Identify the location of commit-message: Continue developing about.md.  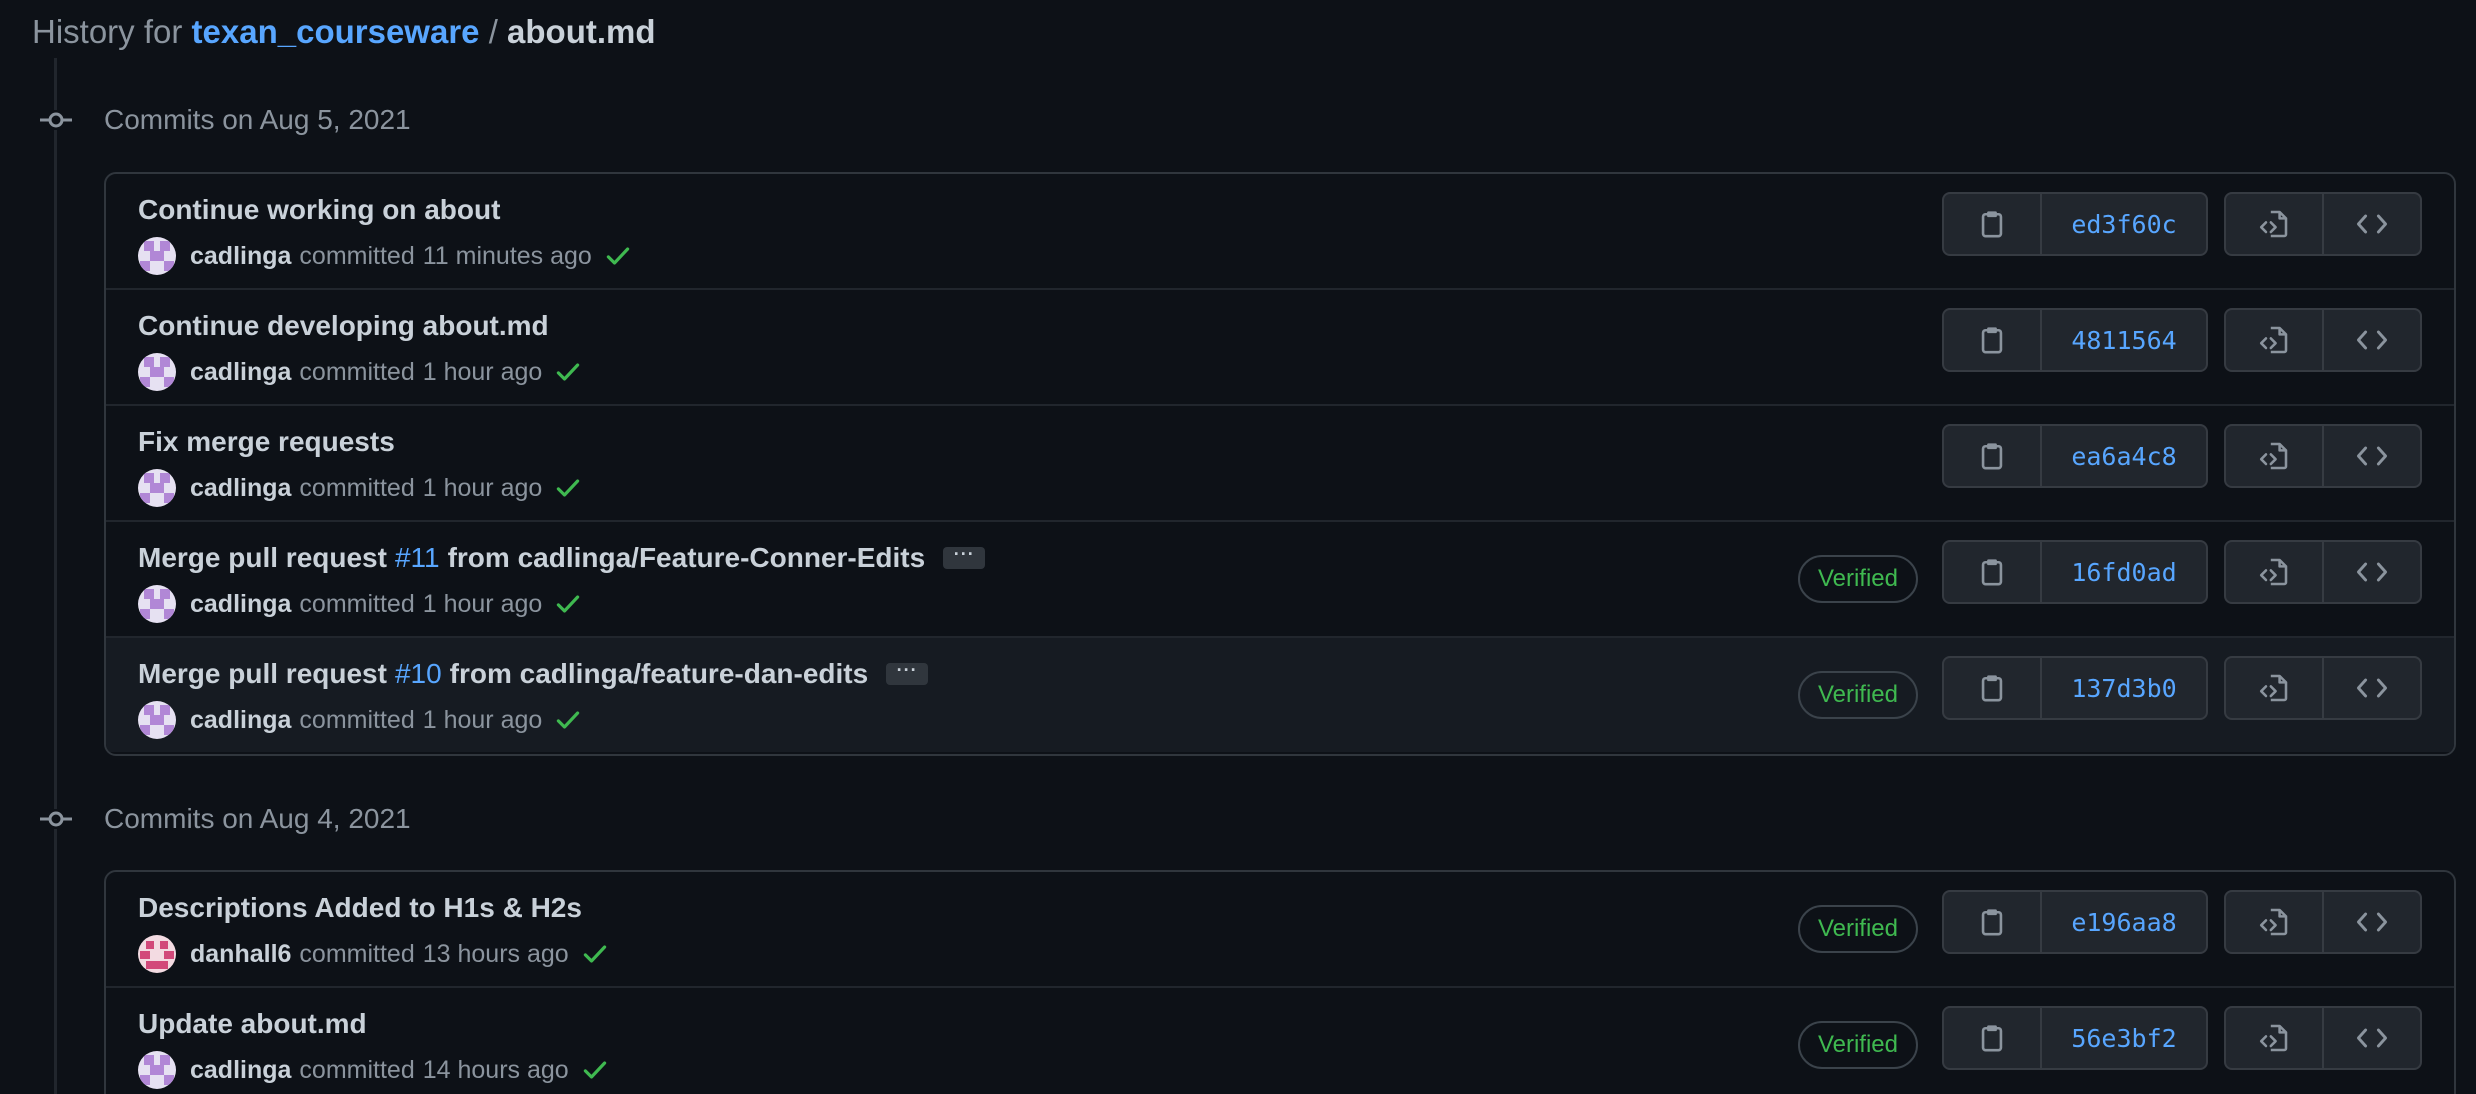
(343, 326).